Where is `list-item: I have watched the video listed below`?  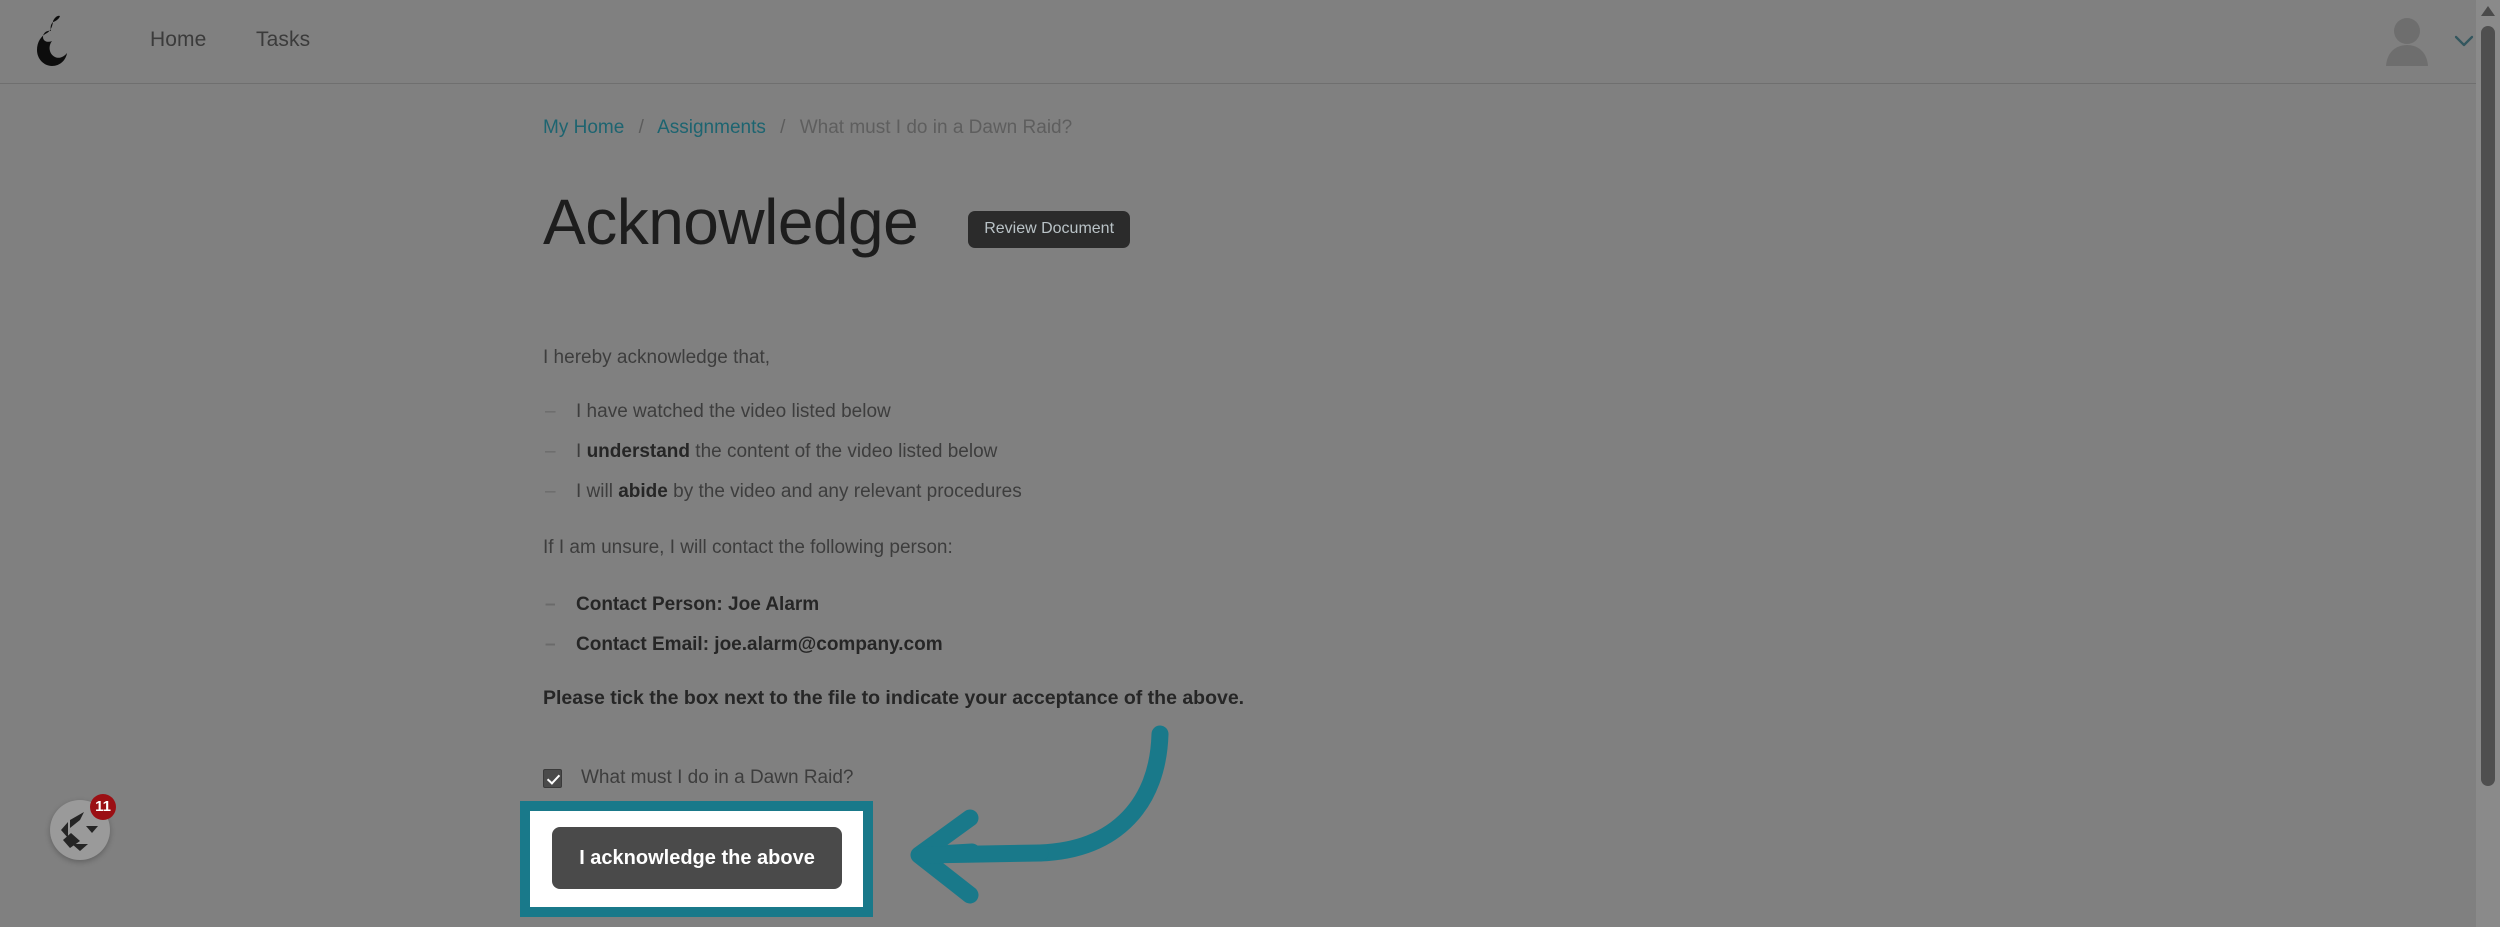 list-item: I have watched the video listed below is located at coordinates (782, 412).